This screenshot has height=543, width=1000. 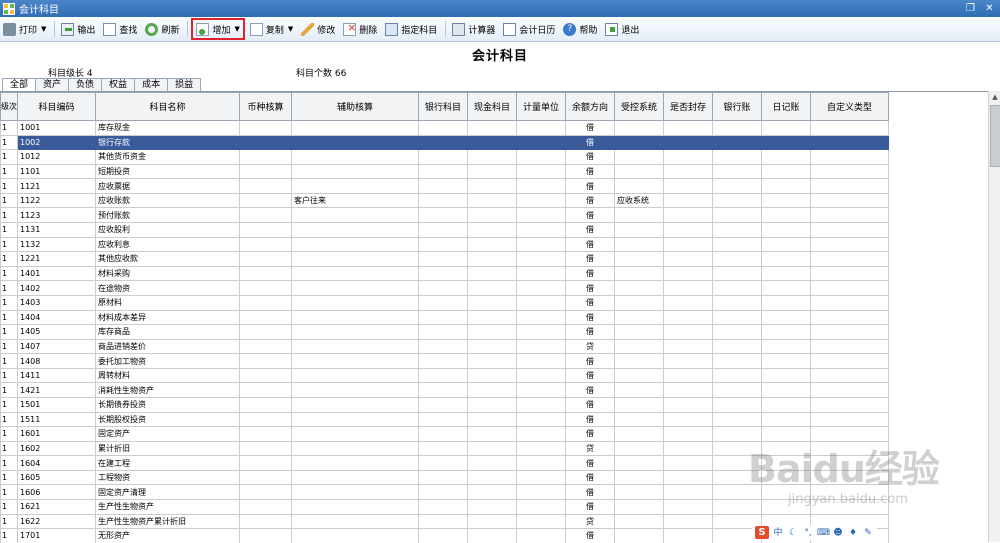 I want to click on code-cell: 1123, so click(x=57, y=215).